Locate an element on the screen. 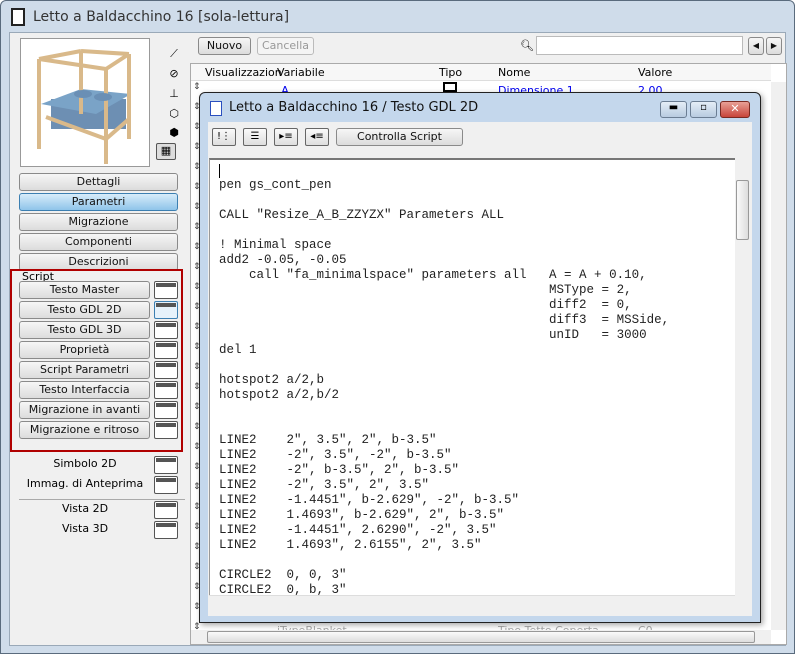 The image size is (795, 654). vista-2d-label: Vista 2D is located at coordinates (85, 508).